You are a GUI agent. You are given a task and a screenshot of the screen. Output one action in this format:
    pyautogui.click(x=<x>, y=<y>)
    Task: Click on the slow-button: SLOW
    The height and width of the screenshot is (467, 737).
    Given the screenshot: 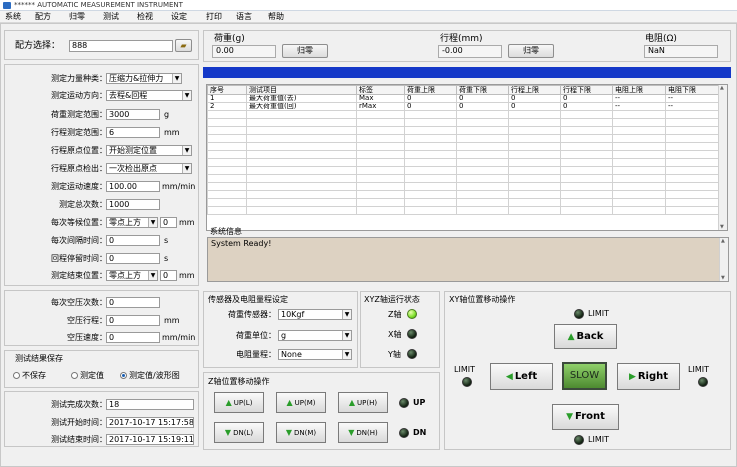 What is the action you would take?
    pyautogui.click(x=584, y=376)
    